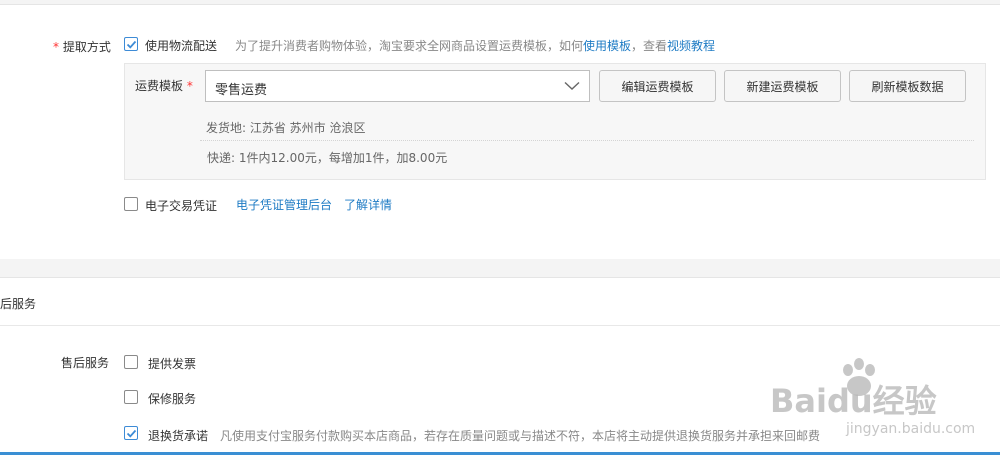 This screenshot has width=1000, height=467. I want to click on section-divider, so click(500, 325).